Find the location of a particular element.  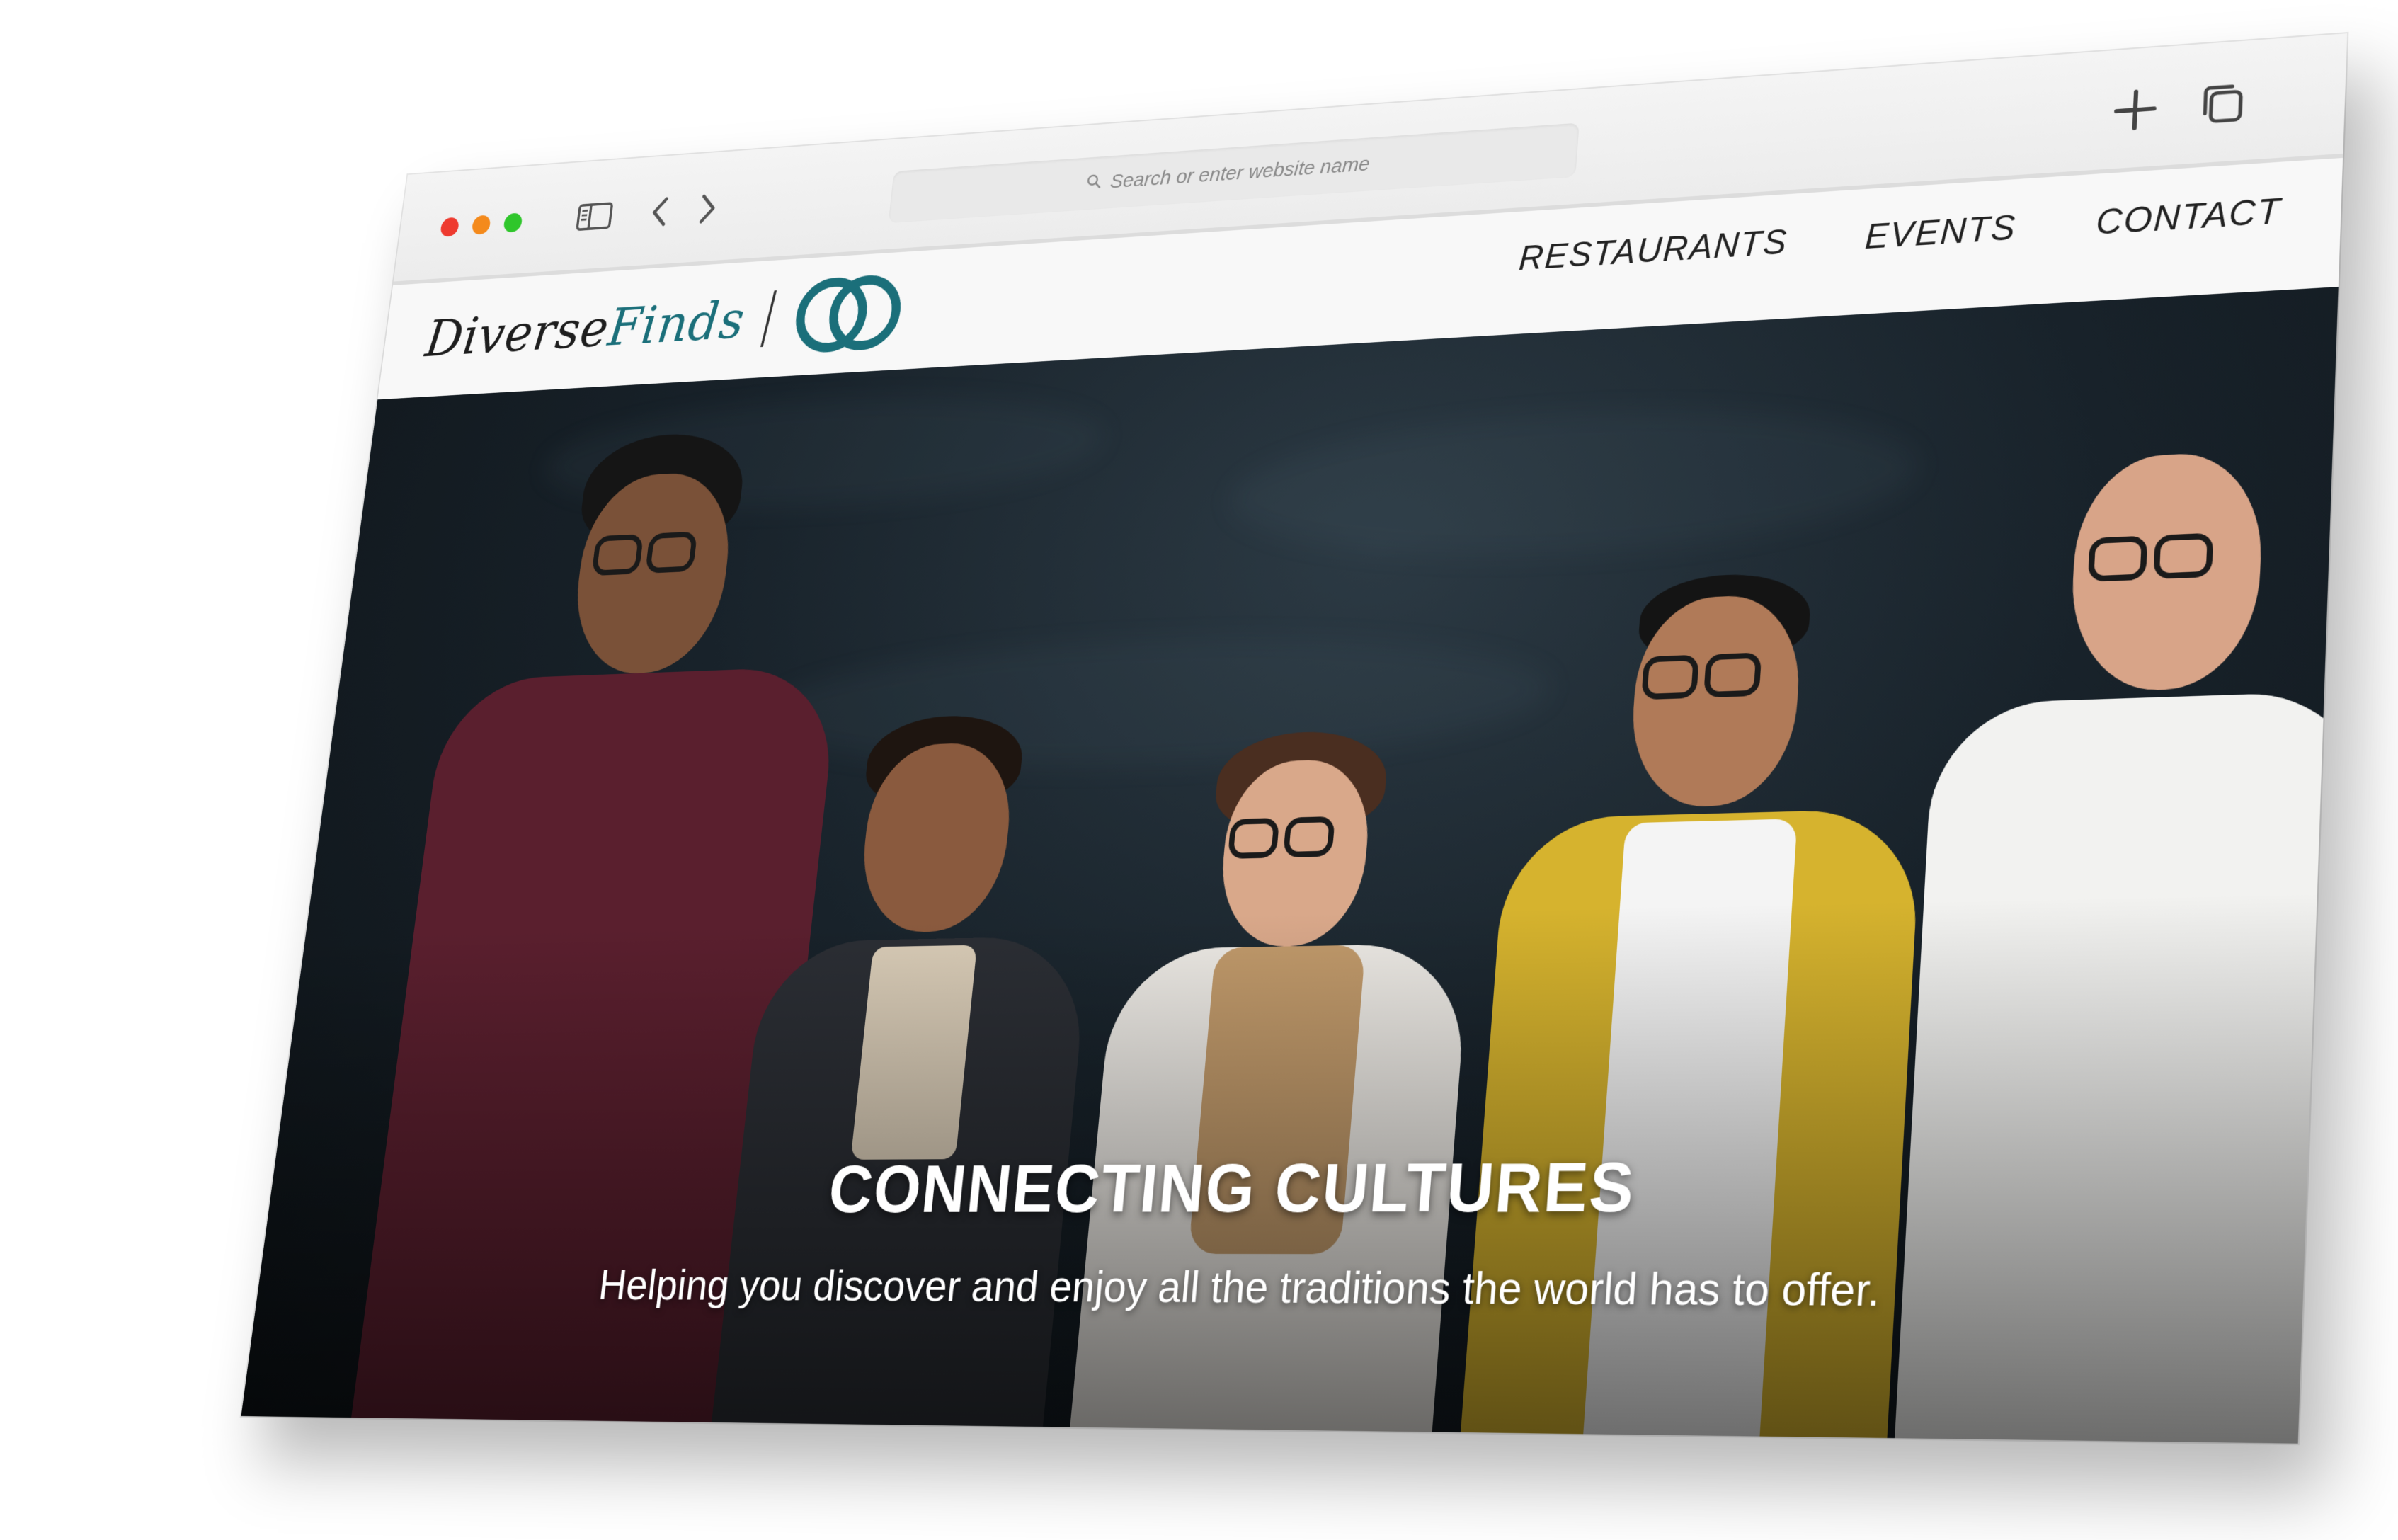

site-logo: Diverse Finds is located at coordinates (666, 325).